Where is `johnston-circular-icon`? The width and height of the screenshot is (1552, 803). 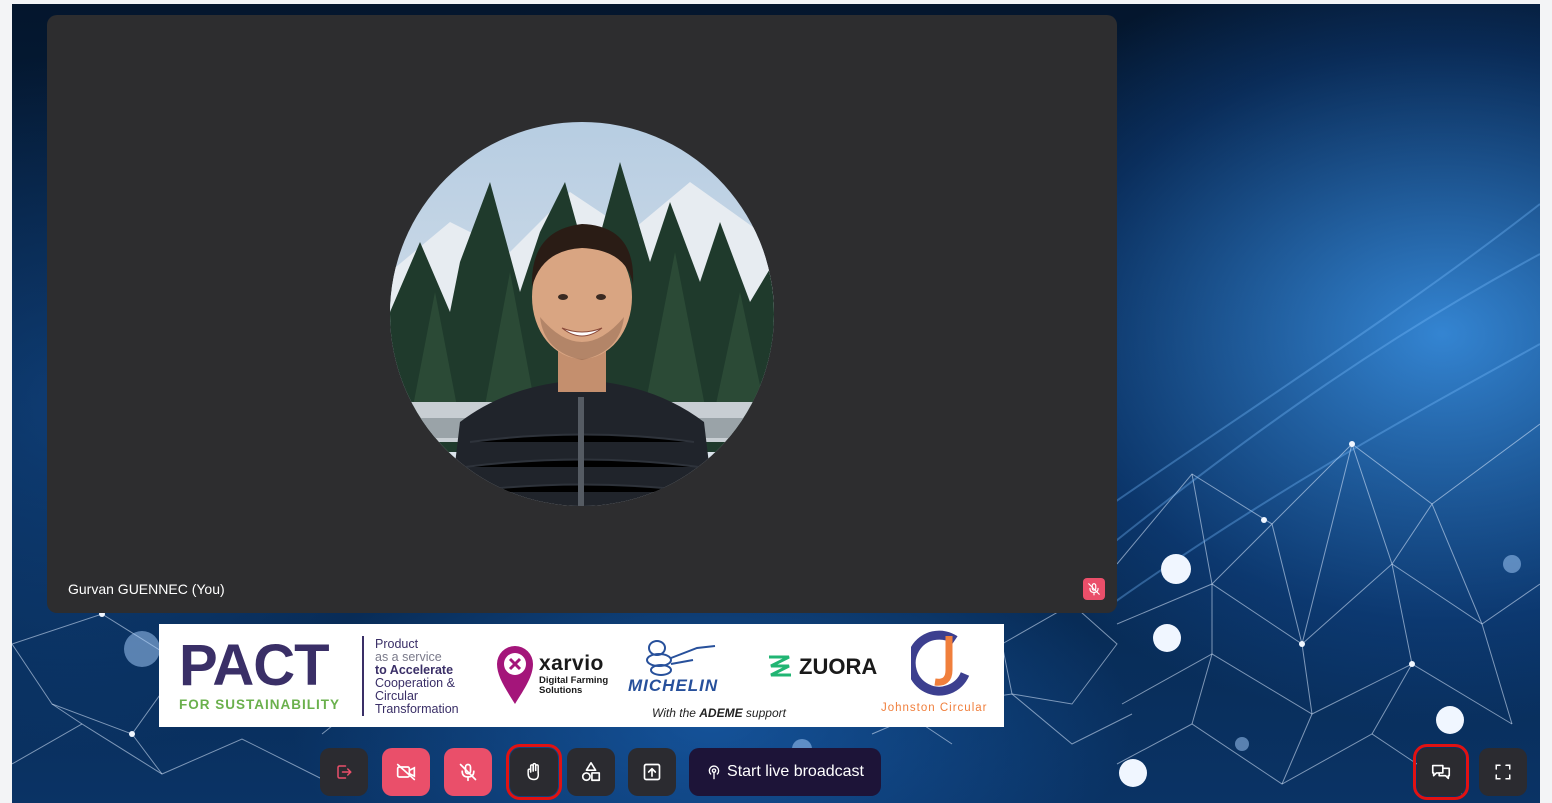 johnston-circular-icon is located at coordinates (940, 663).